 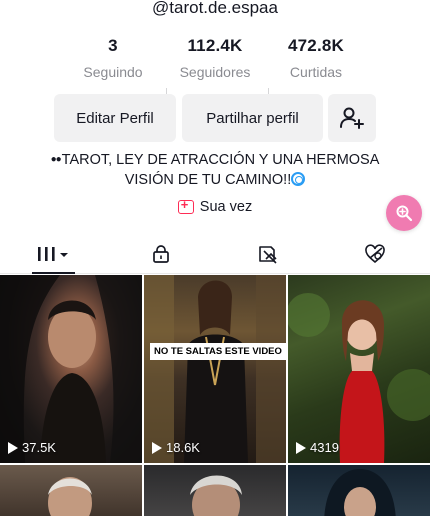 I want to click on video-caption: NO TE SALTAS ESTE VIDEO, so click(x=218, y=351).